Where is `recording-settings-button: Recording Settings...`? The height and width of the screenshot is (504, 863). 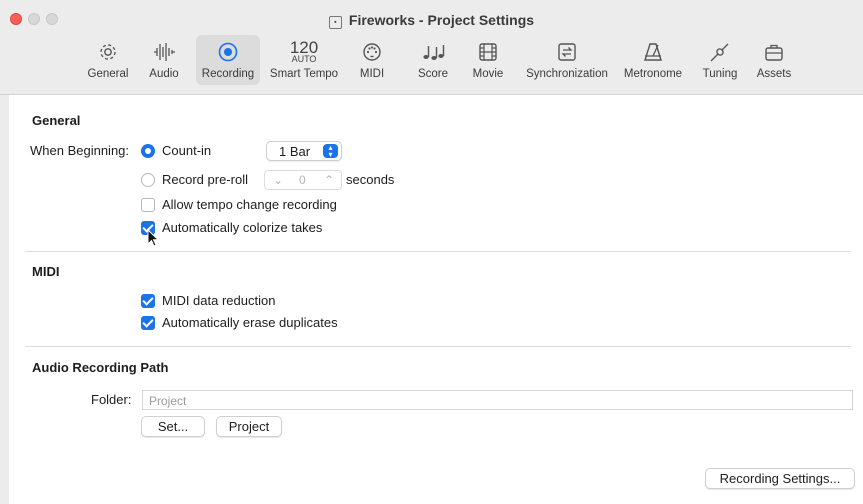 recording-settings-button: Recording Settings... is located at coordinates (780, 478).